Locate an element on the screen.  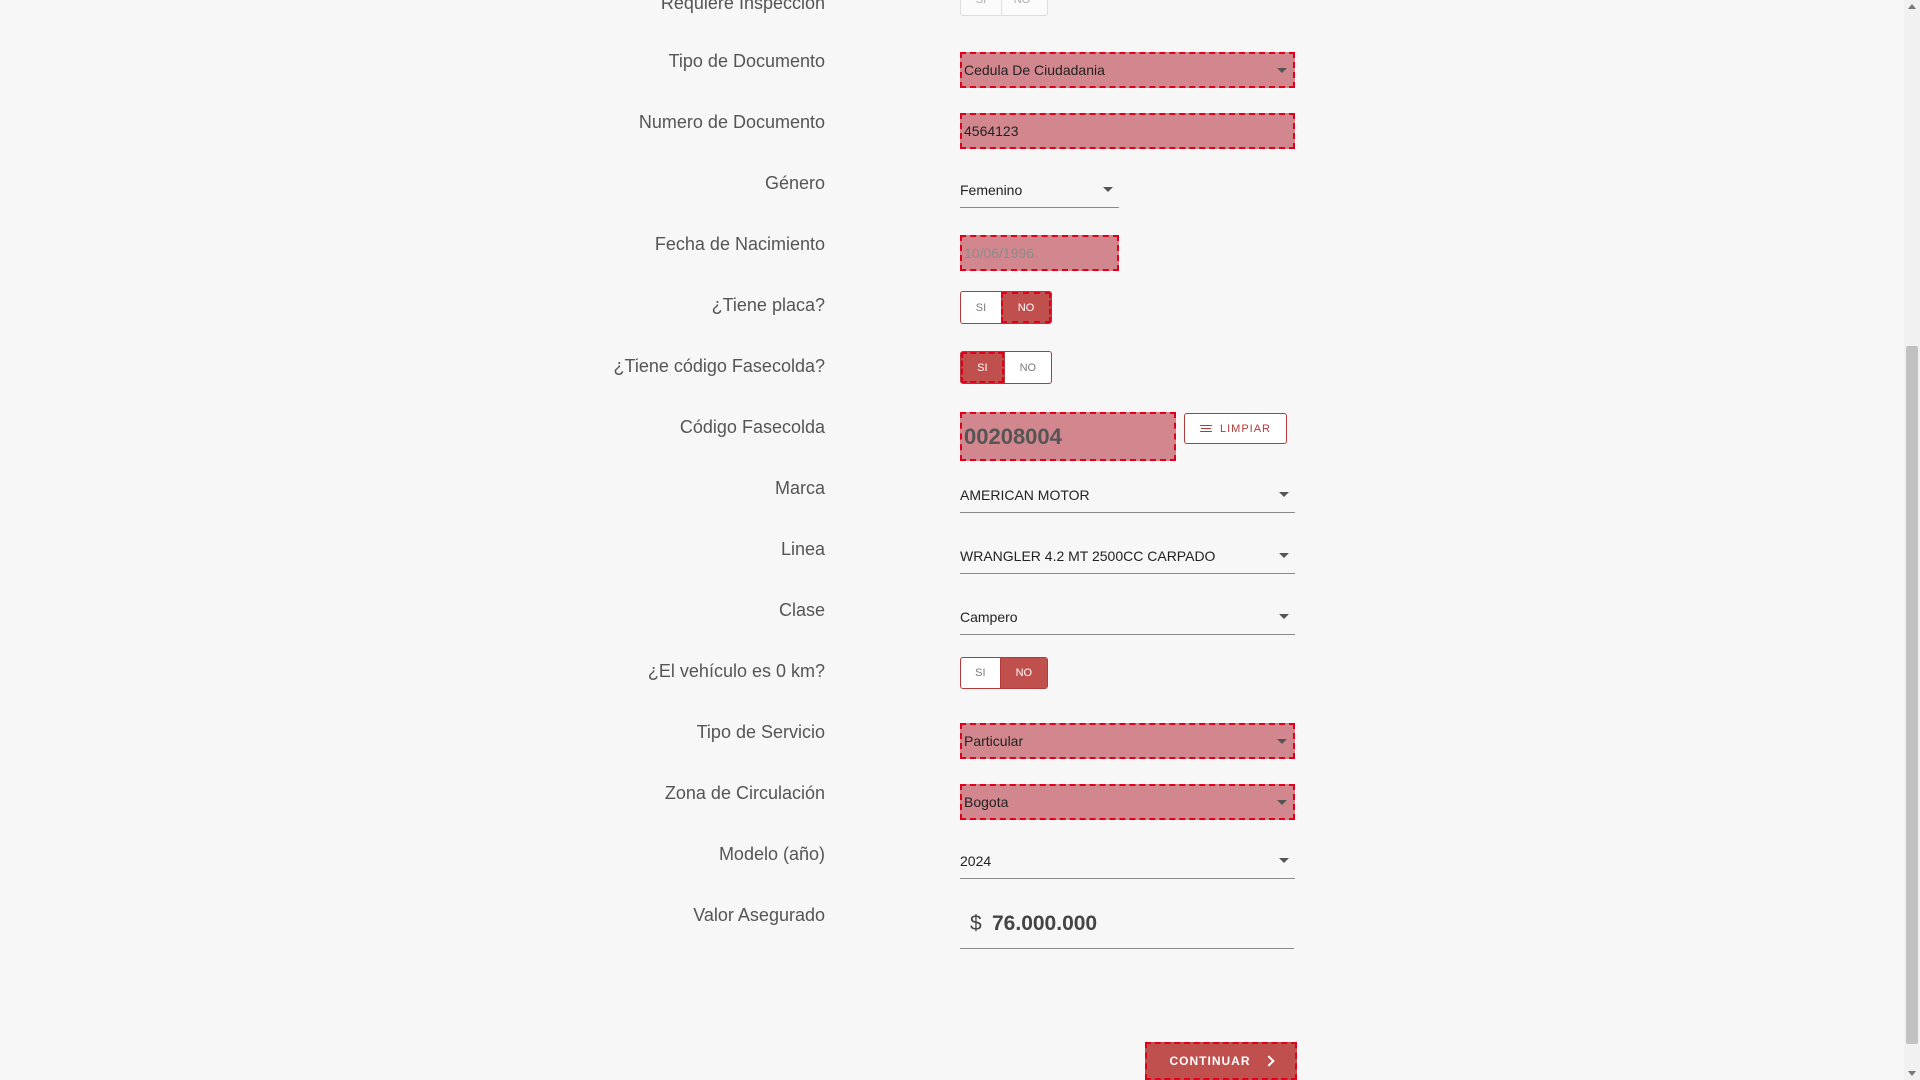
row-requiere-inspeccion: Requiere Inspección SI NO is located at coordinates (950, 16).